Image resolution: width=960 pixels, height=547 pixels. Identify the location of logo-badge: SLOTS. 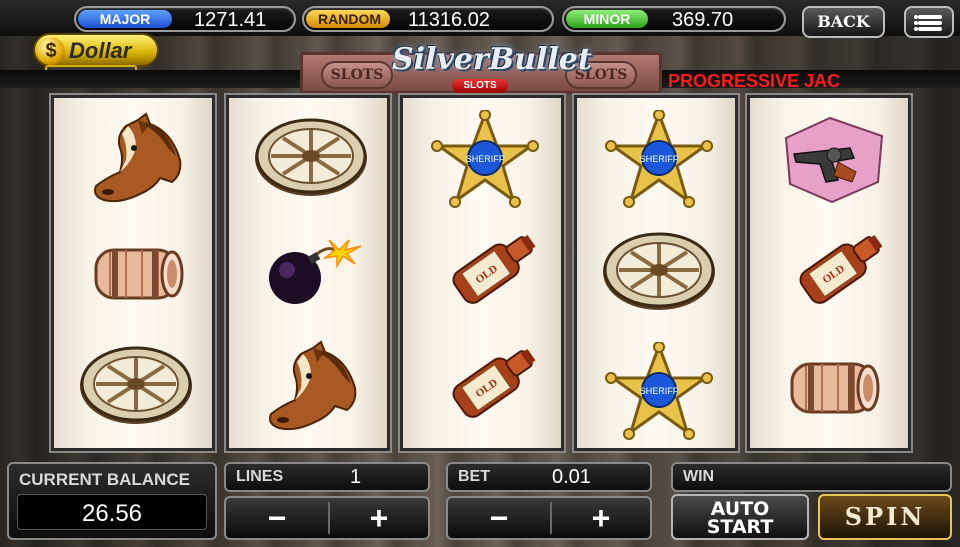
(480, 86).